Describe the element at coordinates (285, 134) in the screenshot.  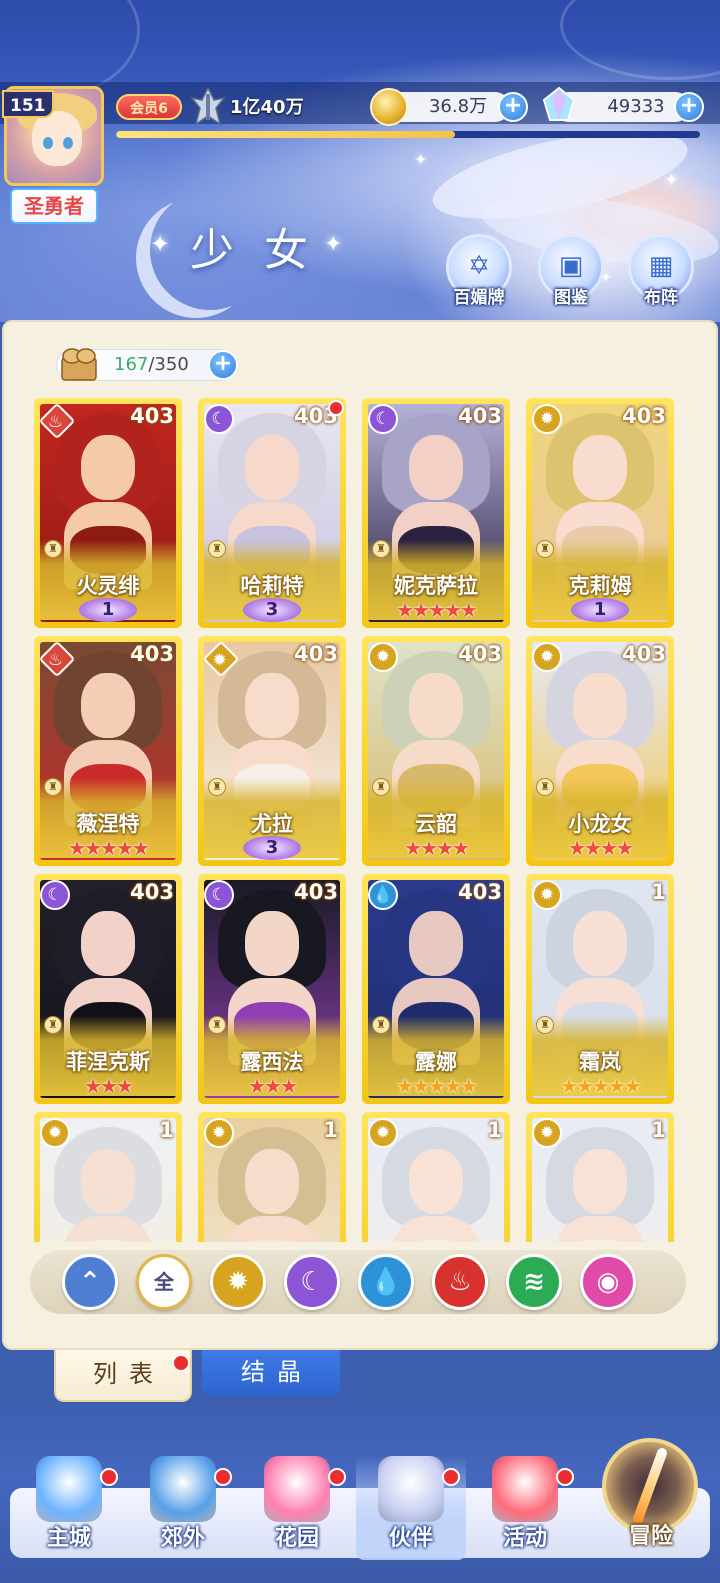
I see `experience-bar-fill` at that location.